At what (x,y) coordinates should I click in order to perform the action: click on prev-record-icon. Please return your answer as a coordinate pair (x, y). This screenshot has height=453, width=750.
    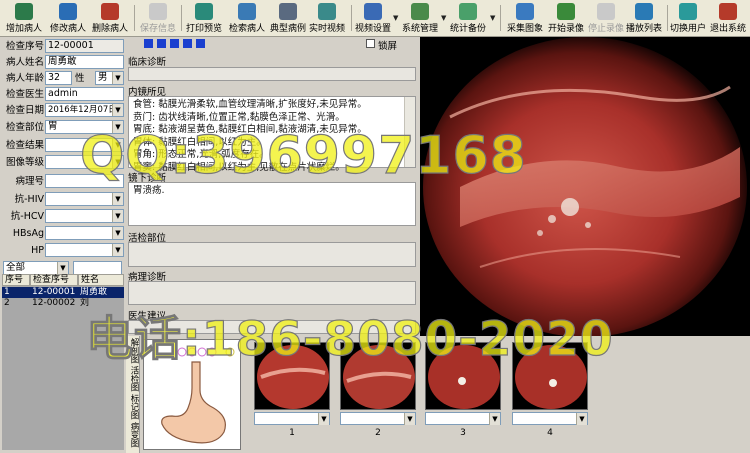
    Looking at the image, I should click on (161, 43).